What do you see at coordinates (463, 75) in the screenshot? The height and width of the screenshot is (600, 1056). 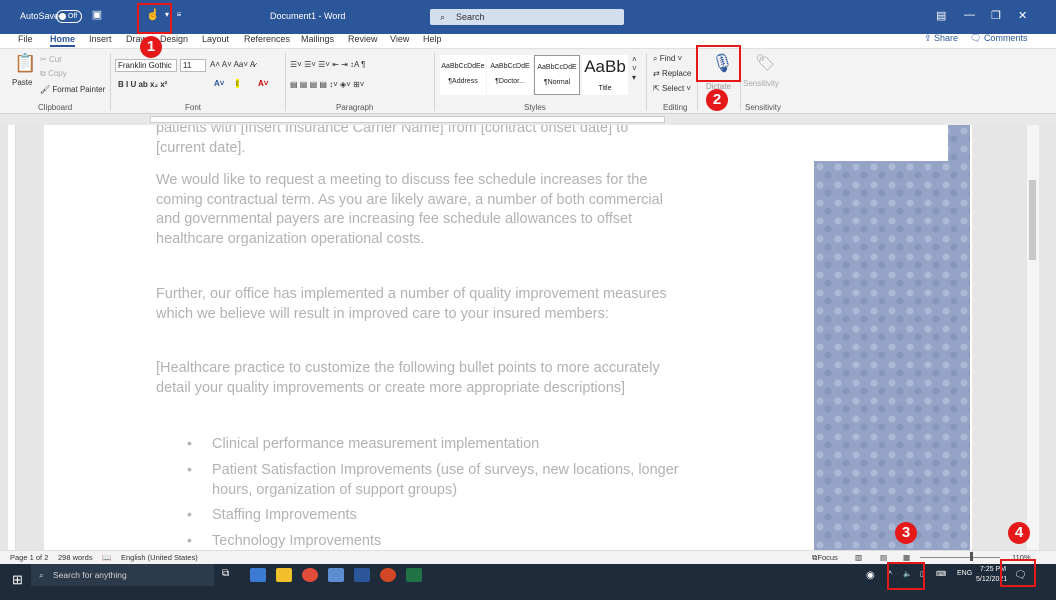 I see `style-address: AaBbCcDdEe ¶Address` at bounding box center [463, 75].